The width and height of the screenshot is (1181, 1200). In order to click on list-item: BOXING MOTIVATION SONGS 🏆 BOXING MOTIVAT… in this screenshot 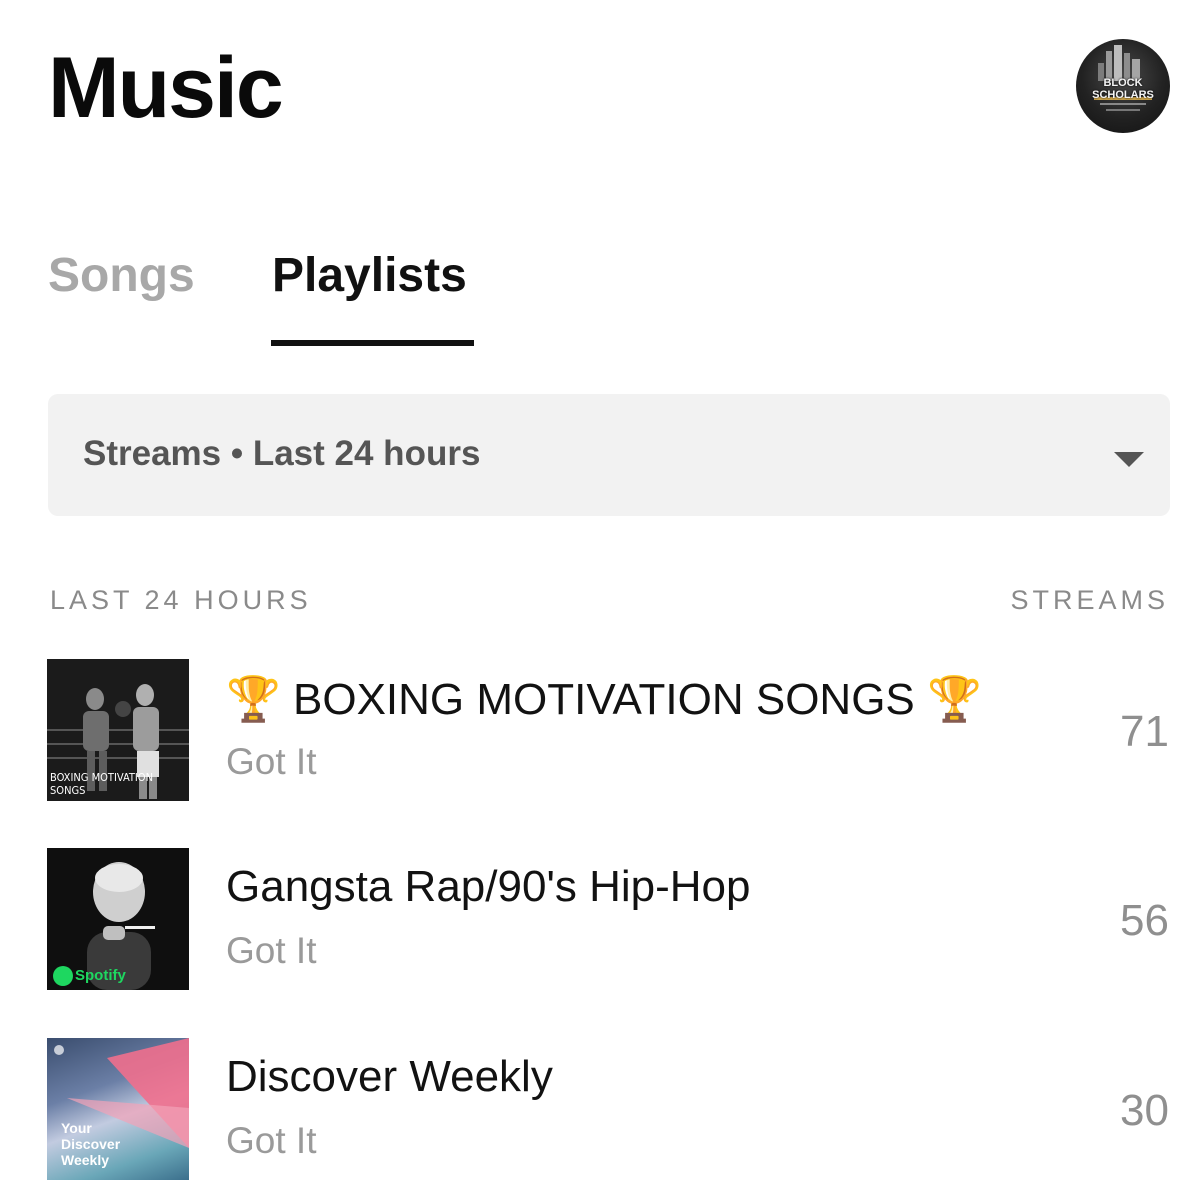, I will do `click(590, 731)`.